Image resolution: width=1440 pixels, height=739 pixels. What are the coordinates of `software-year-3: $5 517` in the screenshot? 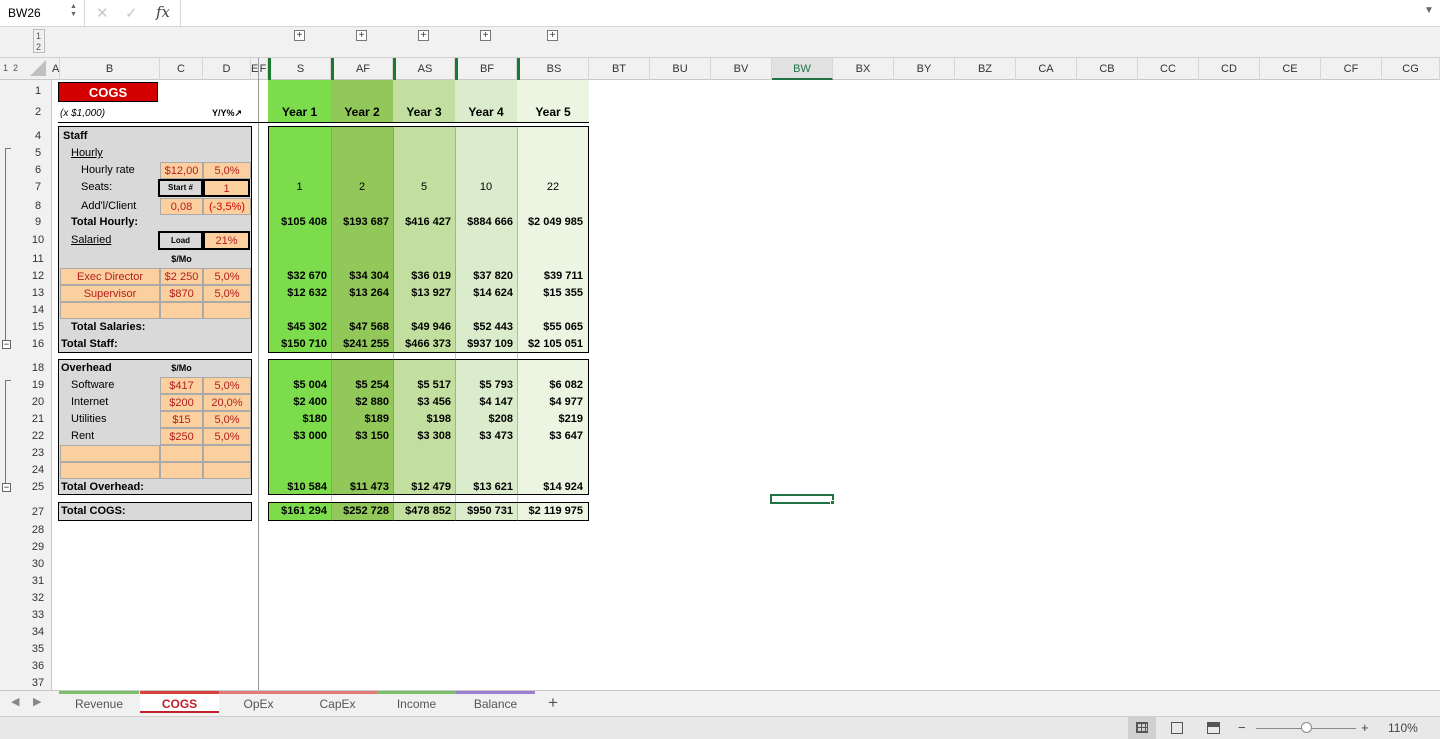 It's located at (424, 385).